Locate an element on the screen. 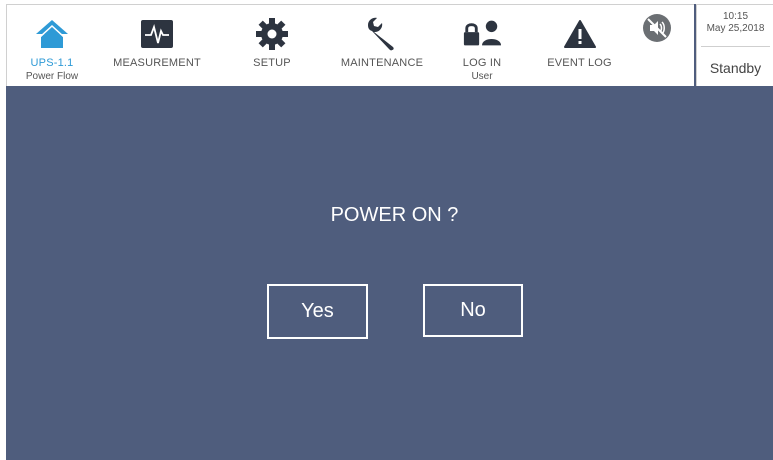  yes-button: Yes is located at coordinates (317, 311).